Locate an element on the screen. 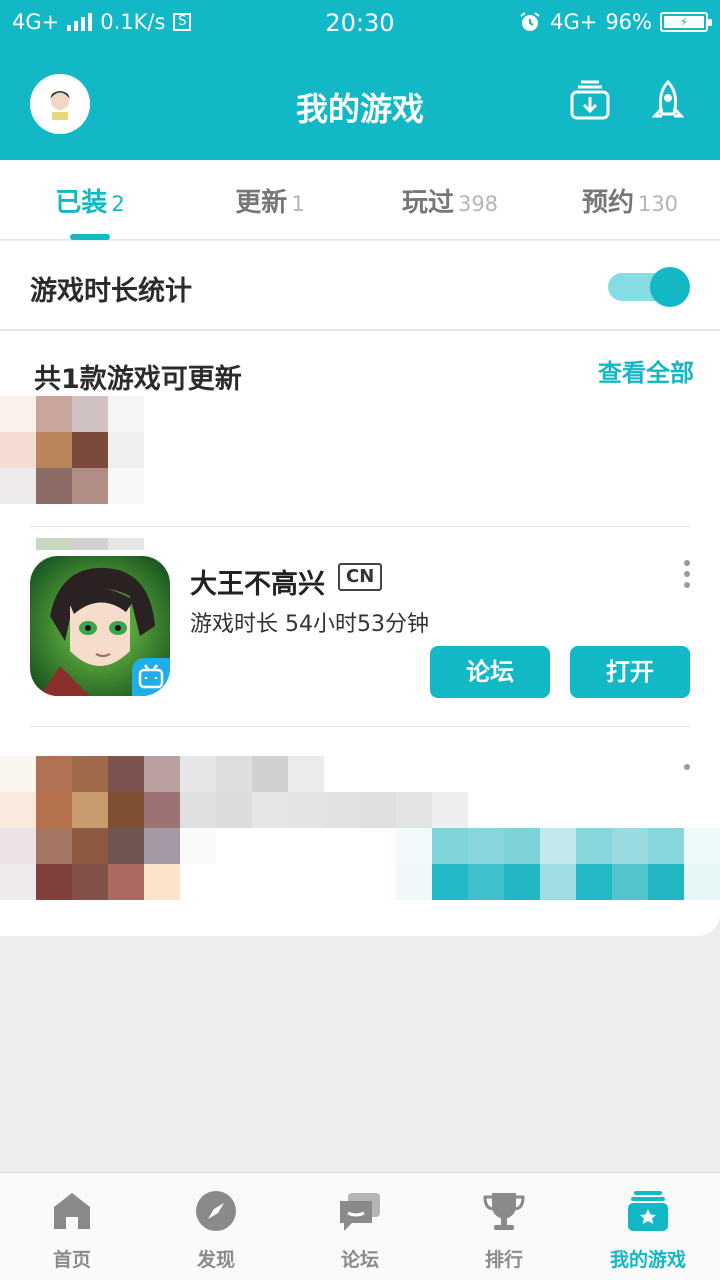 The image size is (720, 1280). my-games-icon is located at coordinates (648, 1211).